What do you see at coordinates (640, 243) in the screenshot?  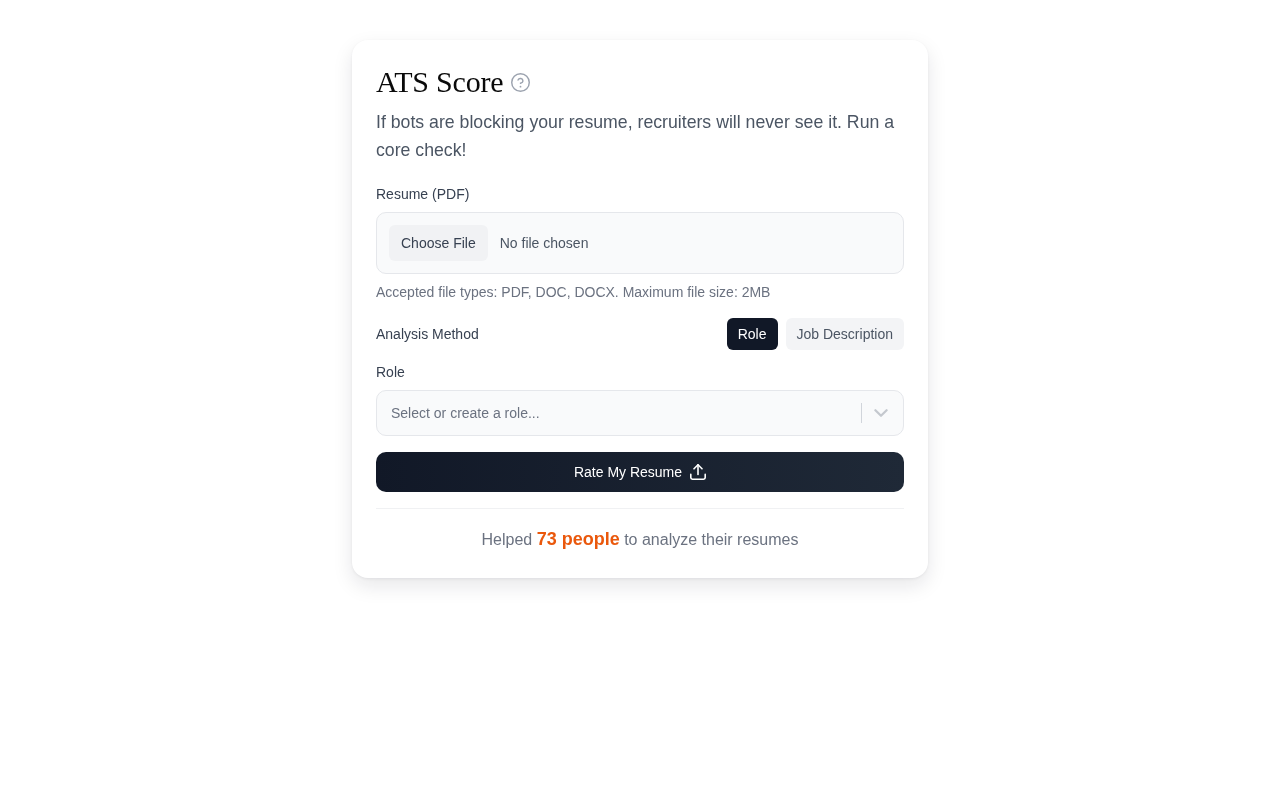 I see `file-upload-field: Choose File No file chosen` at bounding box center [640, 243].